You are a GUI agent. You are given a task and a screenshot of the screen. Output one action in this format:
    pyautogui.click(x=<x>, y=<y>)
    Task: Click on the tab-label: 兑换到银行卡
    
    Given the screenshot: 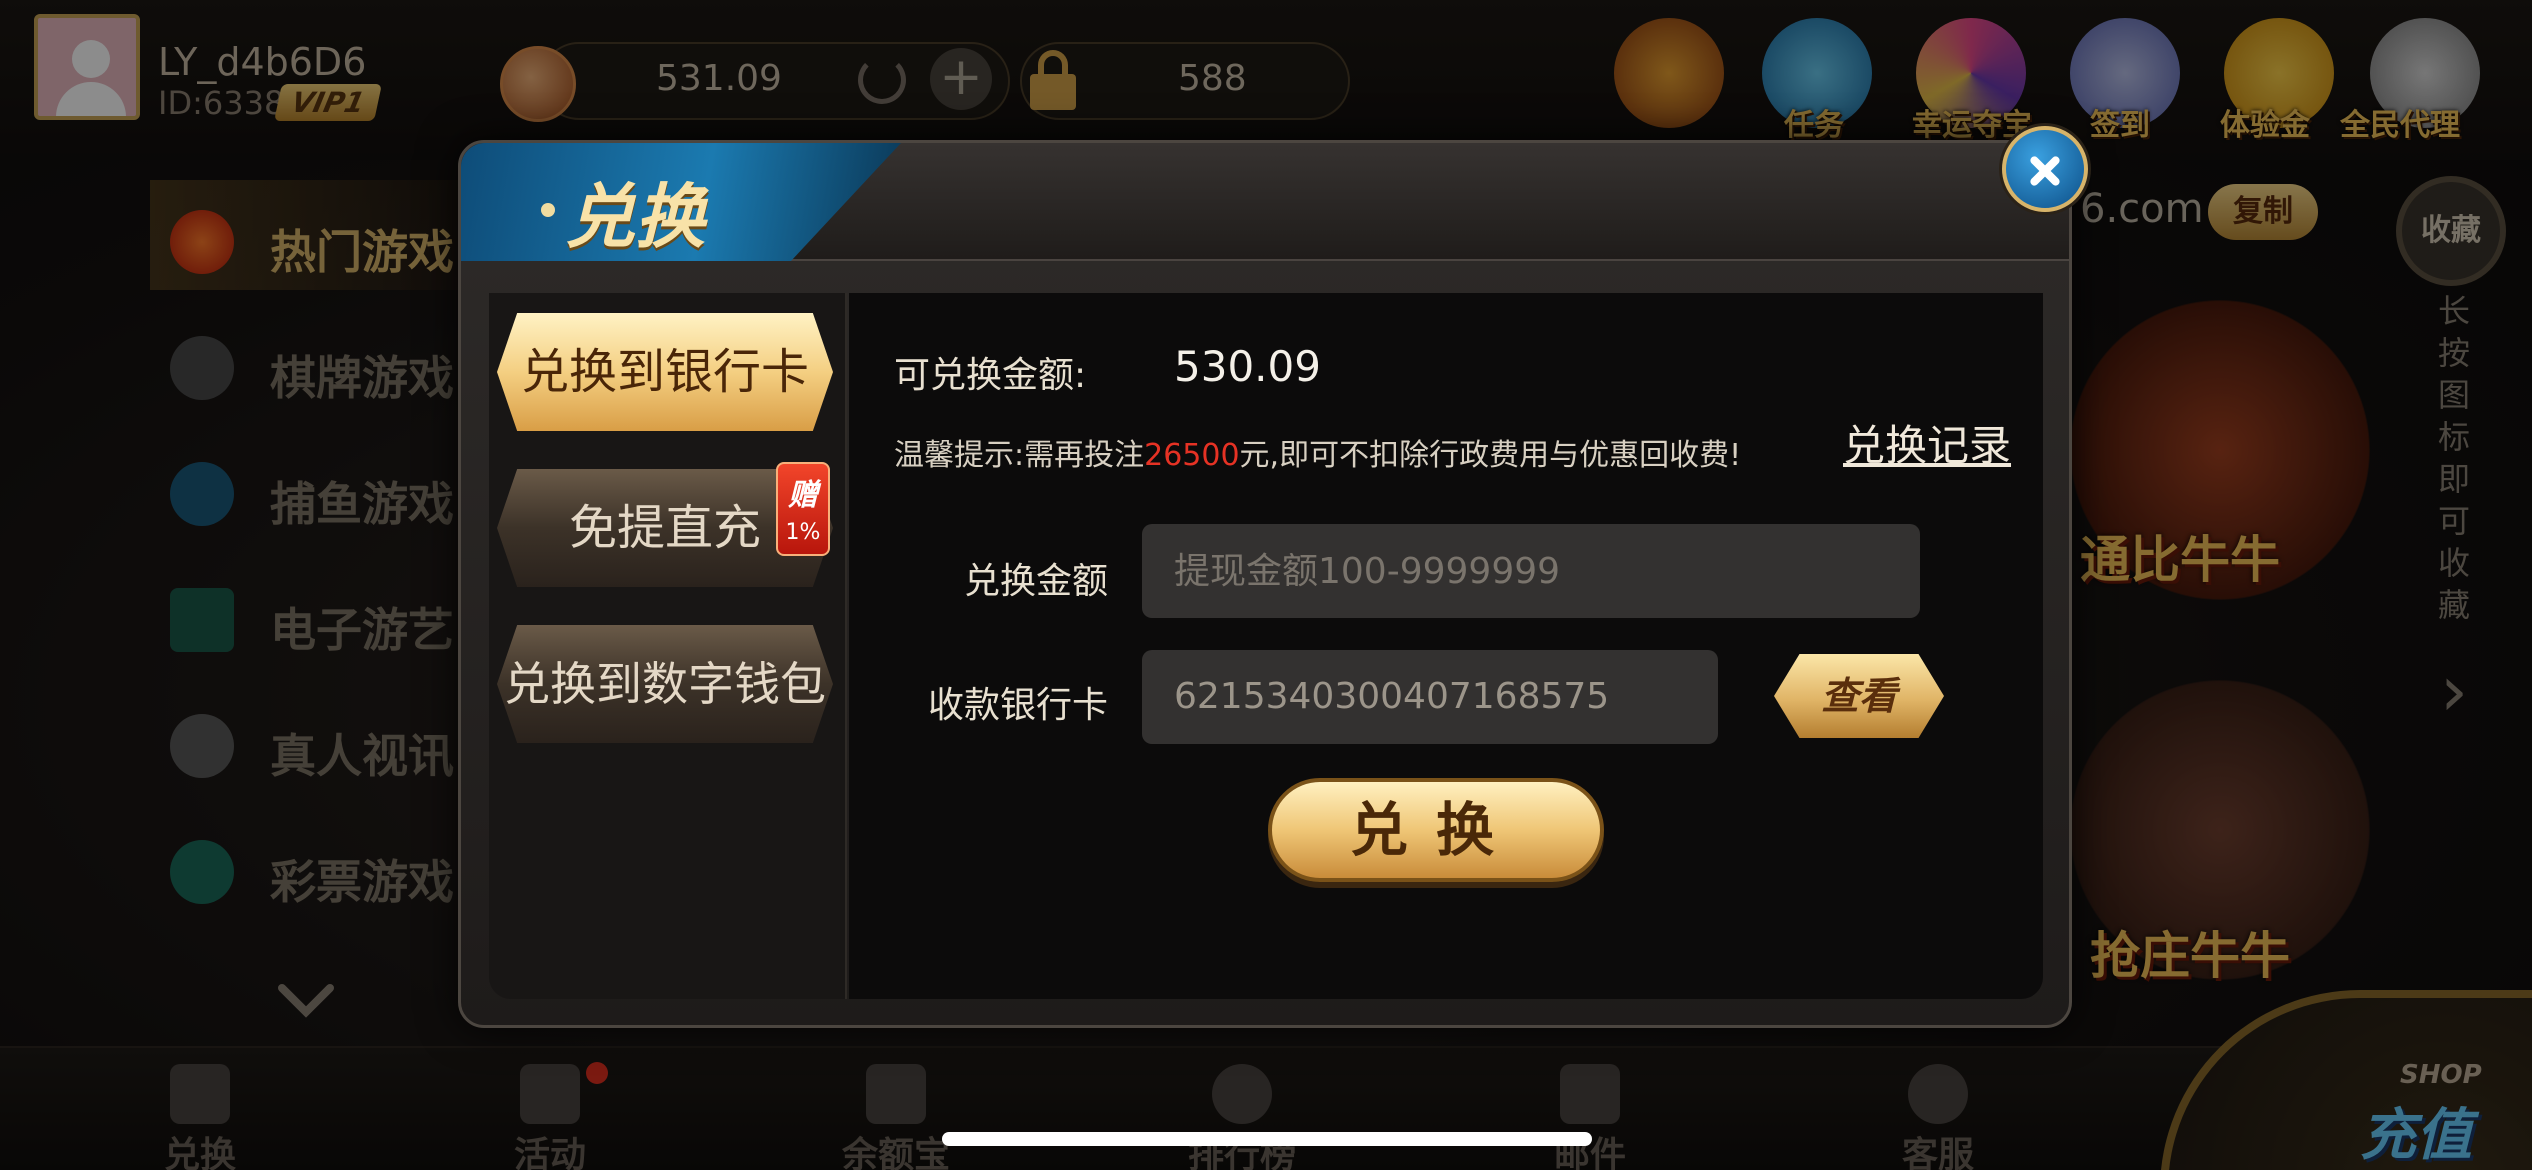 What is the action you would take?
    pyautogui.click(x=664, y=372)
    